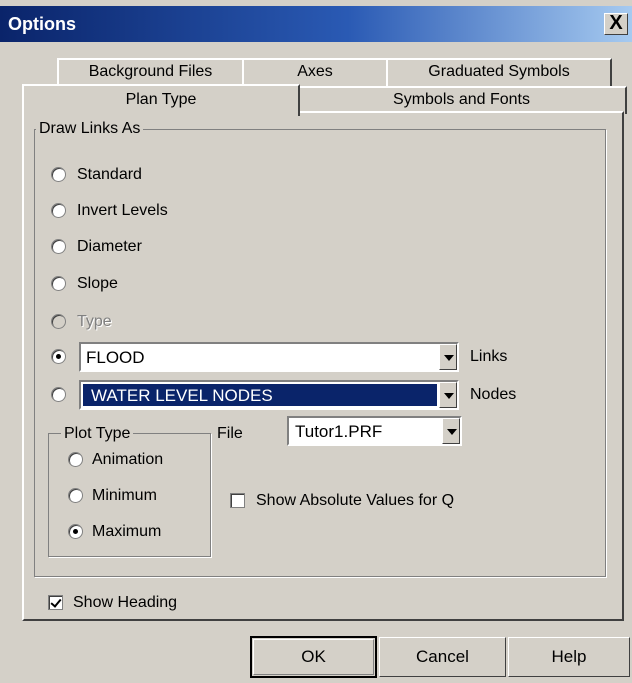 The image size is (632, 683). I want to click on tab-background-files: Background Files, so click(150, 72).